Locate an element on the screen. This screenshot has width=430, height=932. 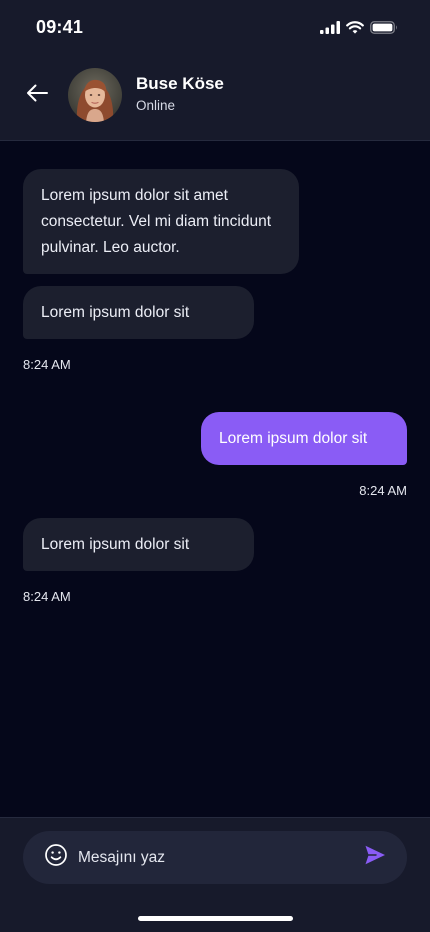
back-button is located at coordinates (37, 95).